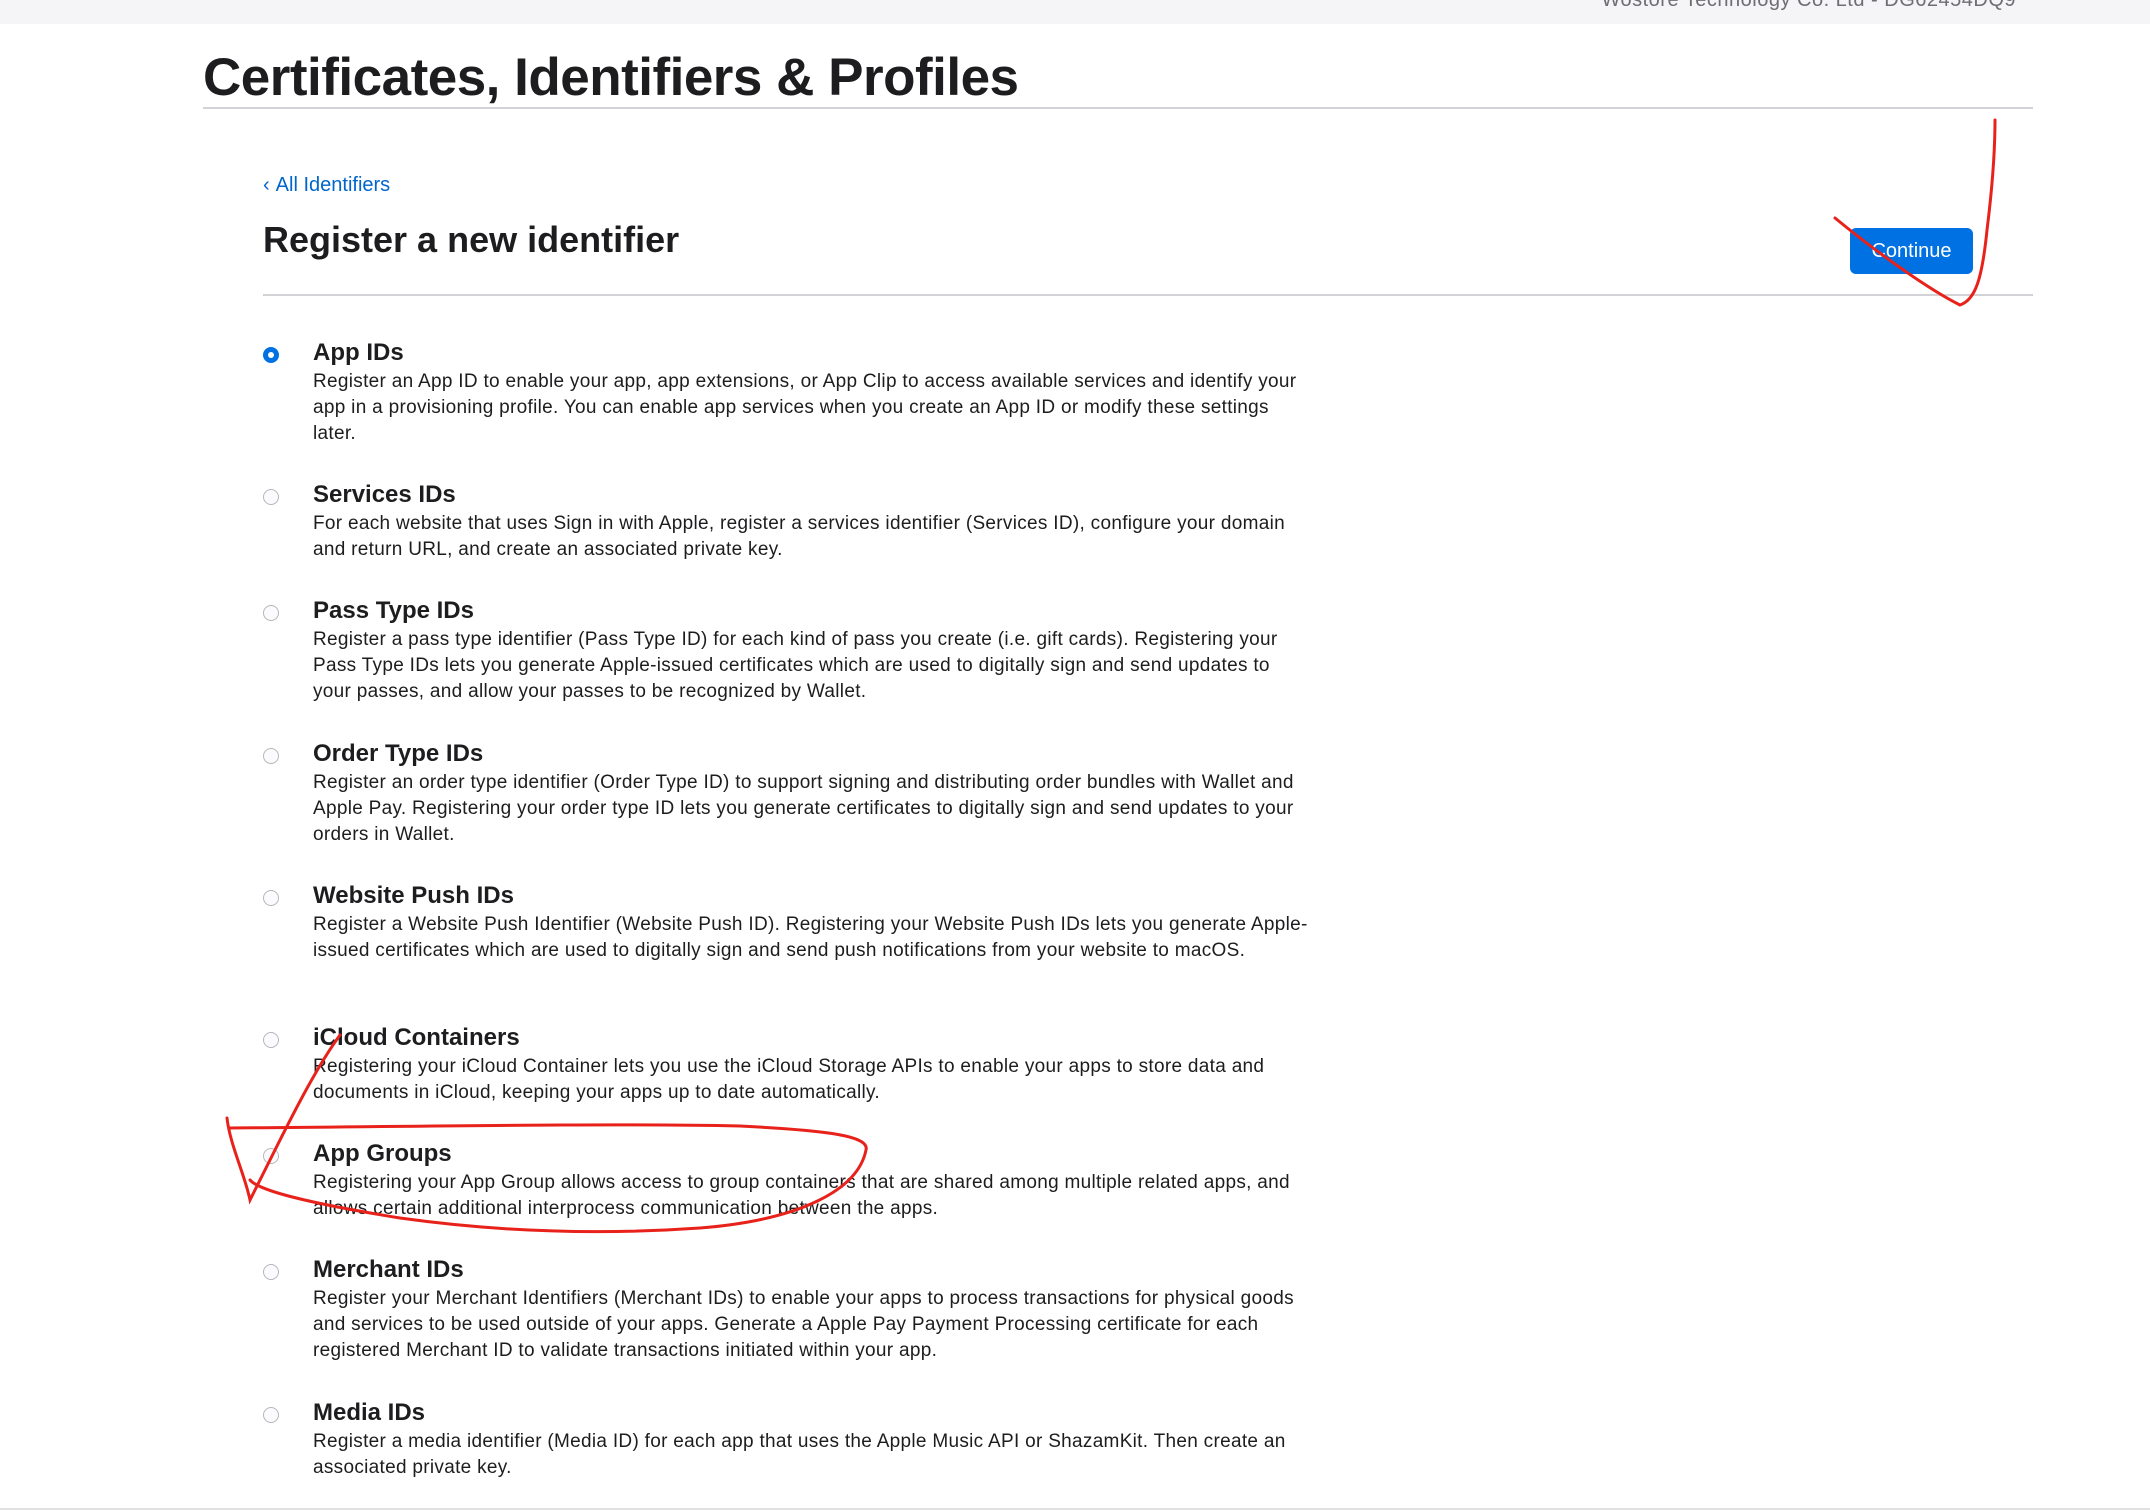  I want to click on option-title: Website Push IDs, so click(413, 895).